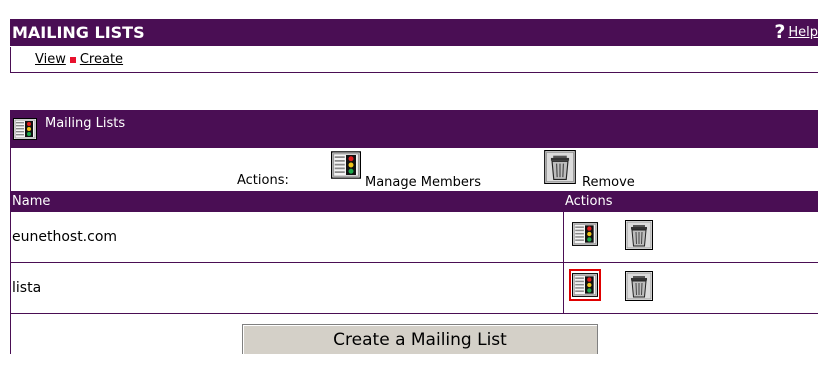  What do you see at coordinates (414, 237) in the screenshot?
I see `table-row: eunethost.com` at bounding box center [414, 237].